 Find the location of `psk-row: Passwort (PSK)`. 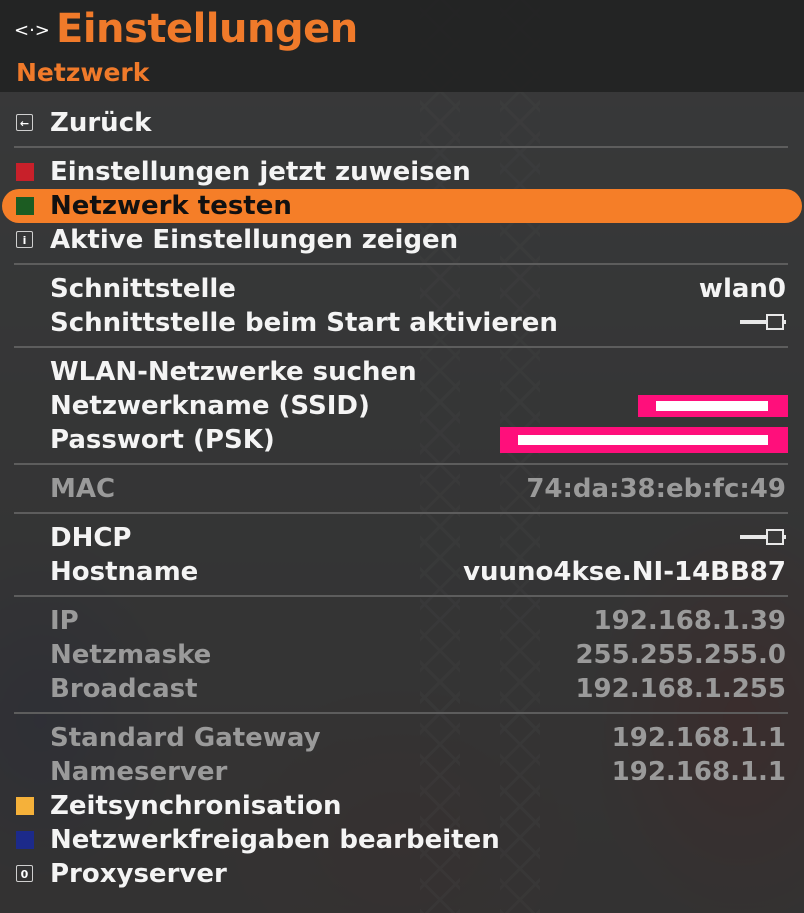

psk-row: Passwort (PSK) is located at coordinates (402, 440).